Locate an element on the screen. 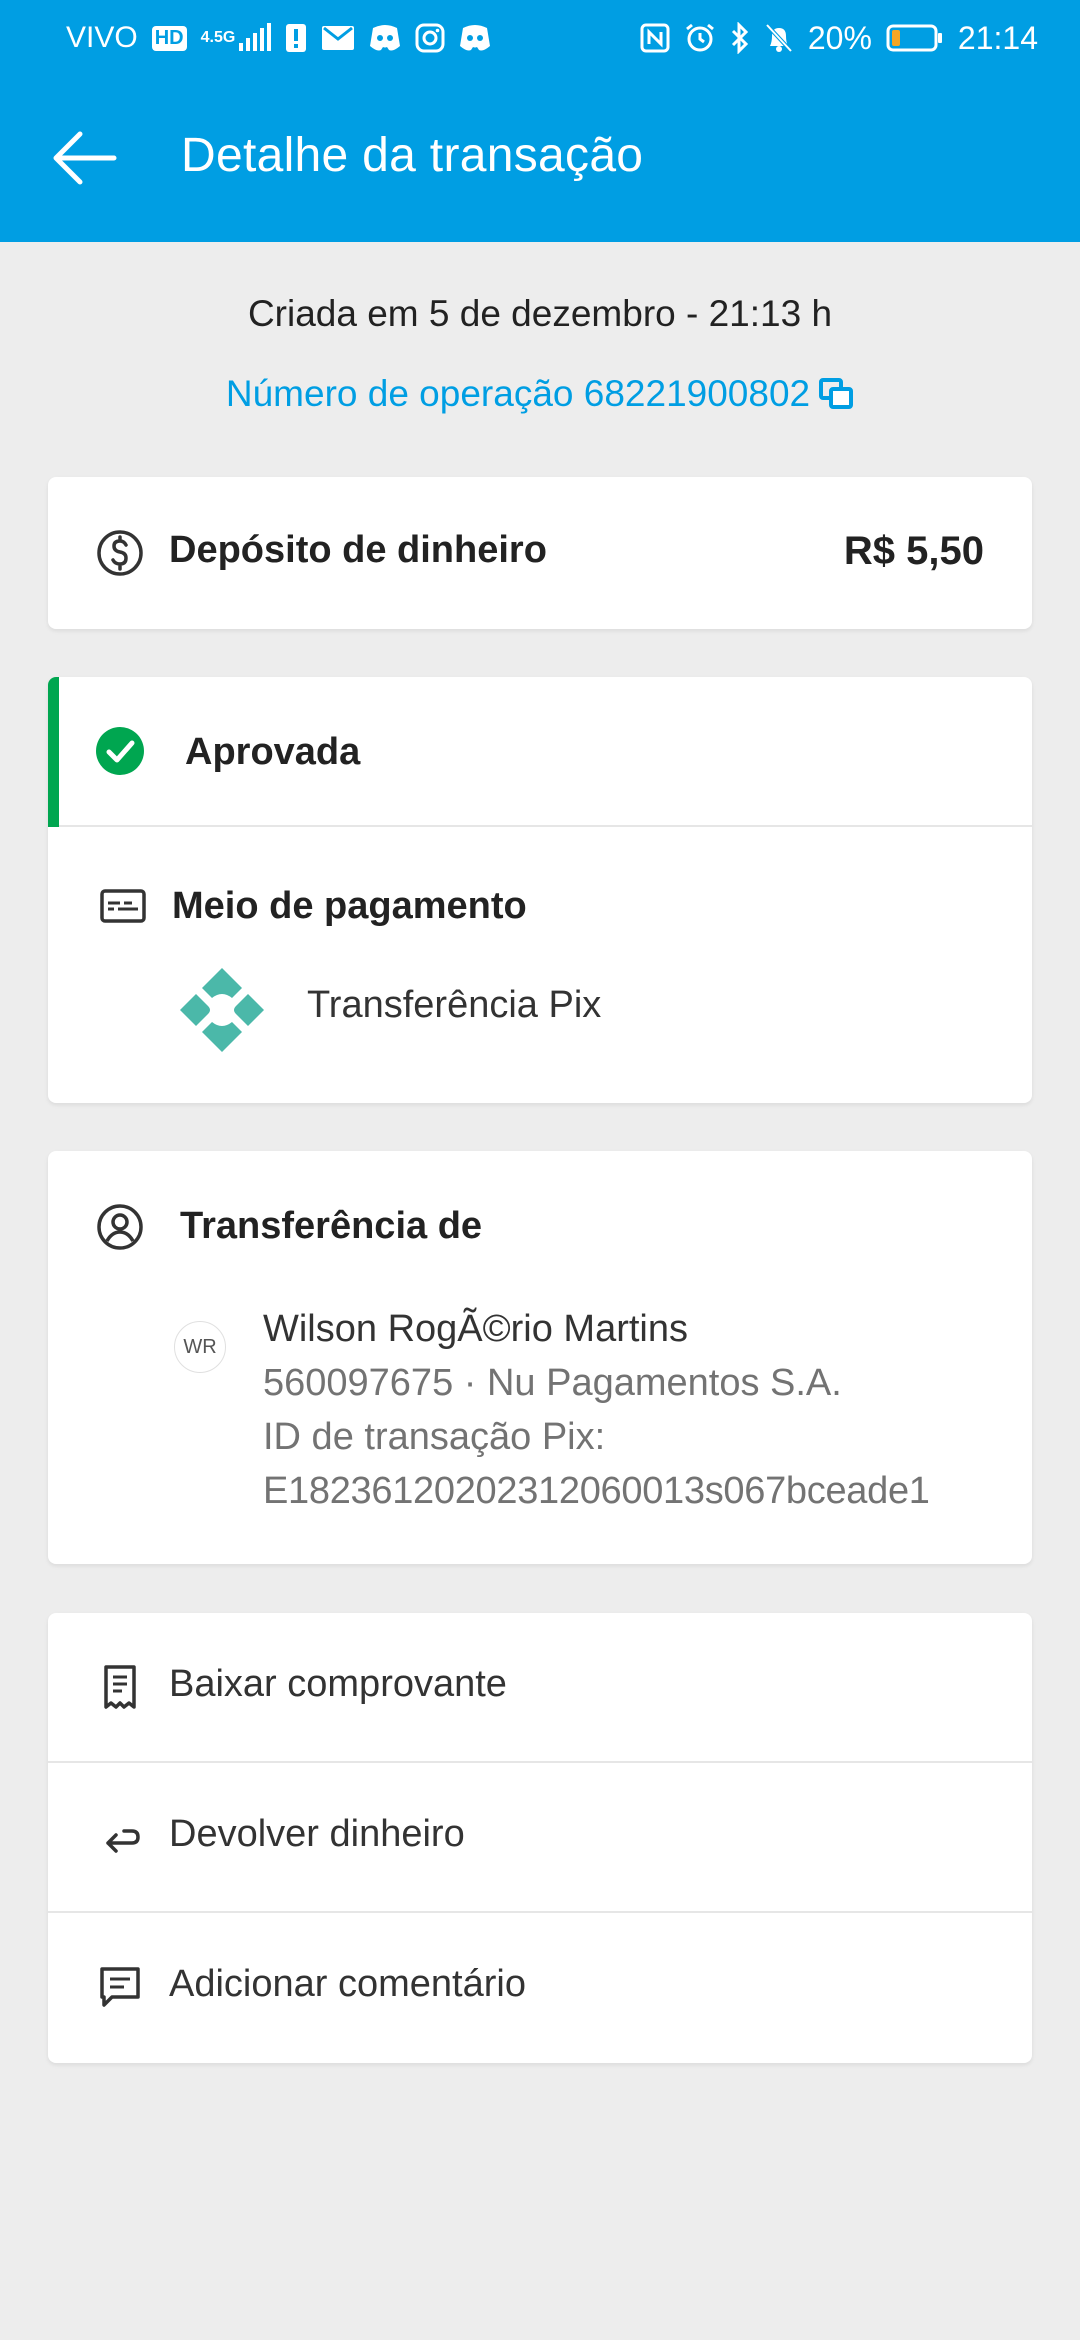  refund-money-label: Devolver dinheiro is located at coordinates (317, 1834).